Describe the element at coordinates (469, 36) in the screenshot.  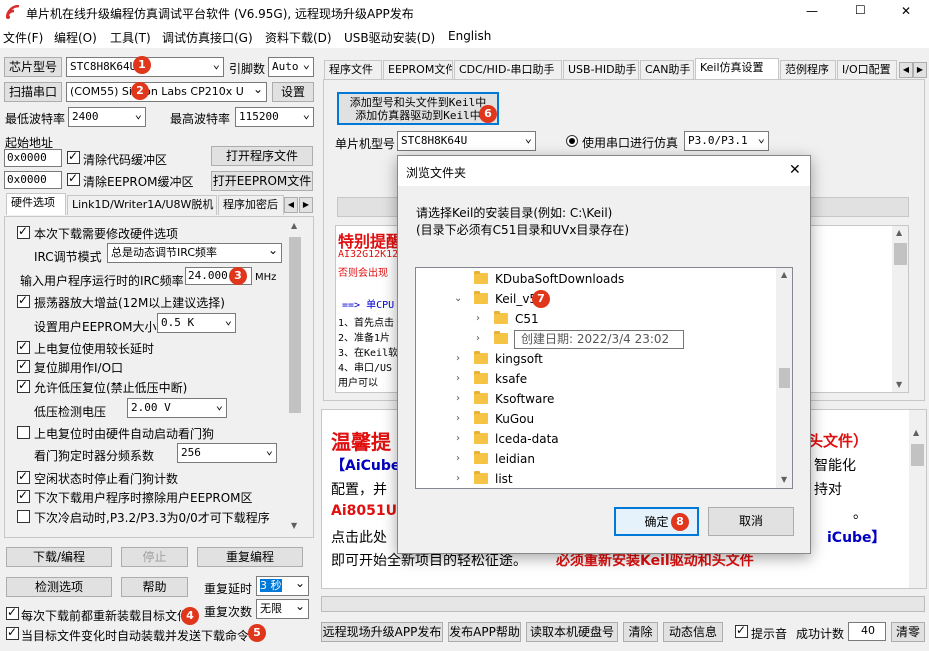
I see `menu-english: English` at that location.